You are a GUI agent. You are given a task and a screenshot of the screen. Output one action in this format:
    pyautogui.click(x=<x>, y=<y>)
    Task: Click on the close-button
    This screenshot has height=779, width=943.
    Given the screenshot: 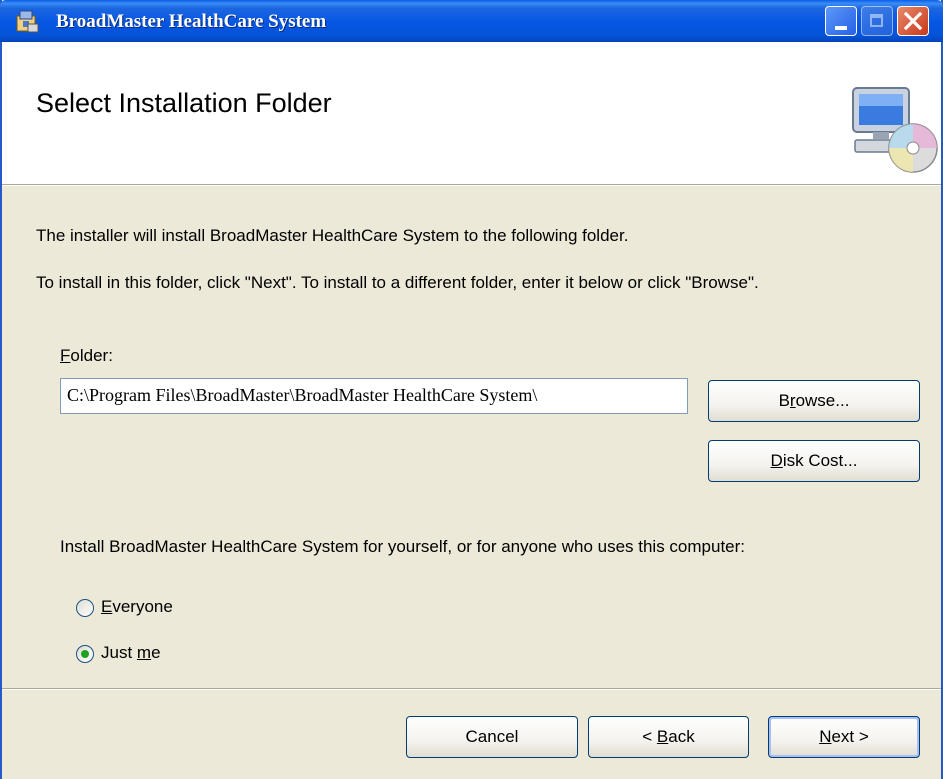 What is the action you would take?
    pyautogui.click(x=913, y=21)
    